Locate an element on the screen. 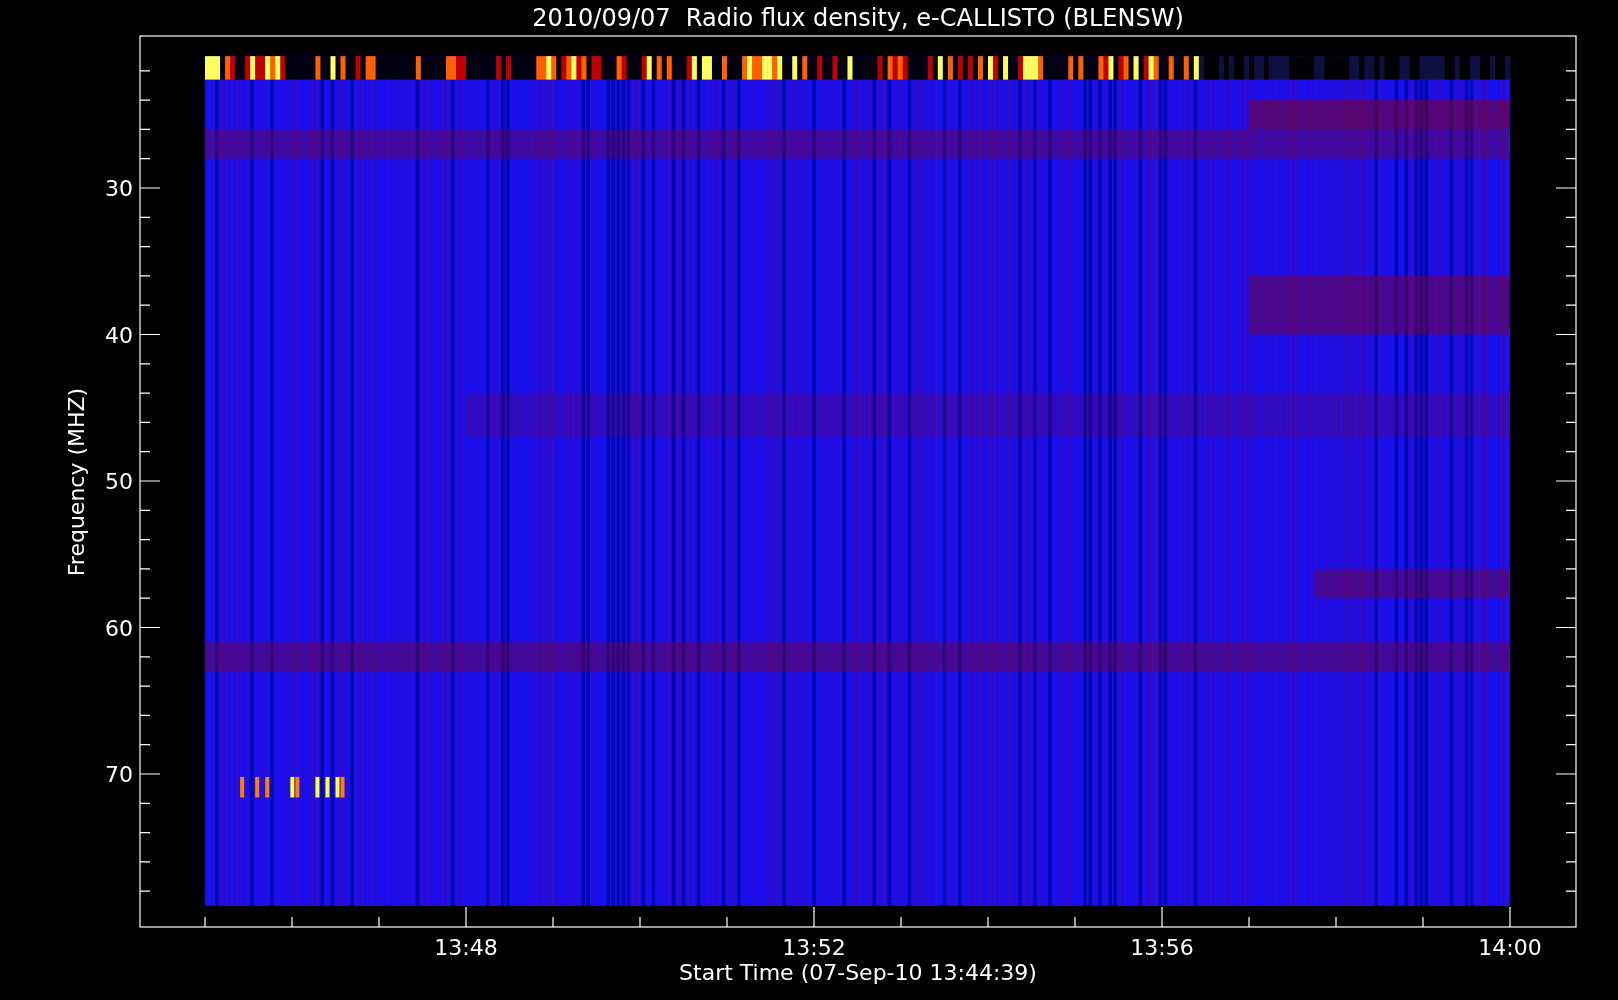 The width and height of the screenshot is (1618, 1000). axis-label: Start Time (07-Sep-10 13:44:39) is located at coordinates (858, 972).